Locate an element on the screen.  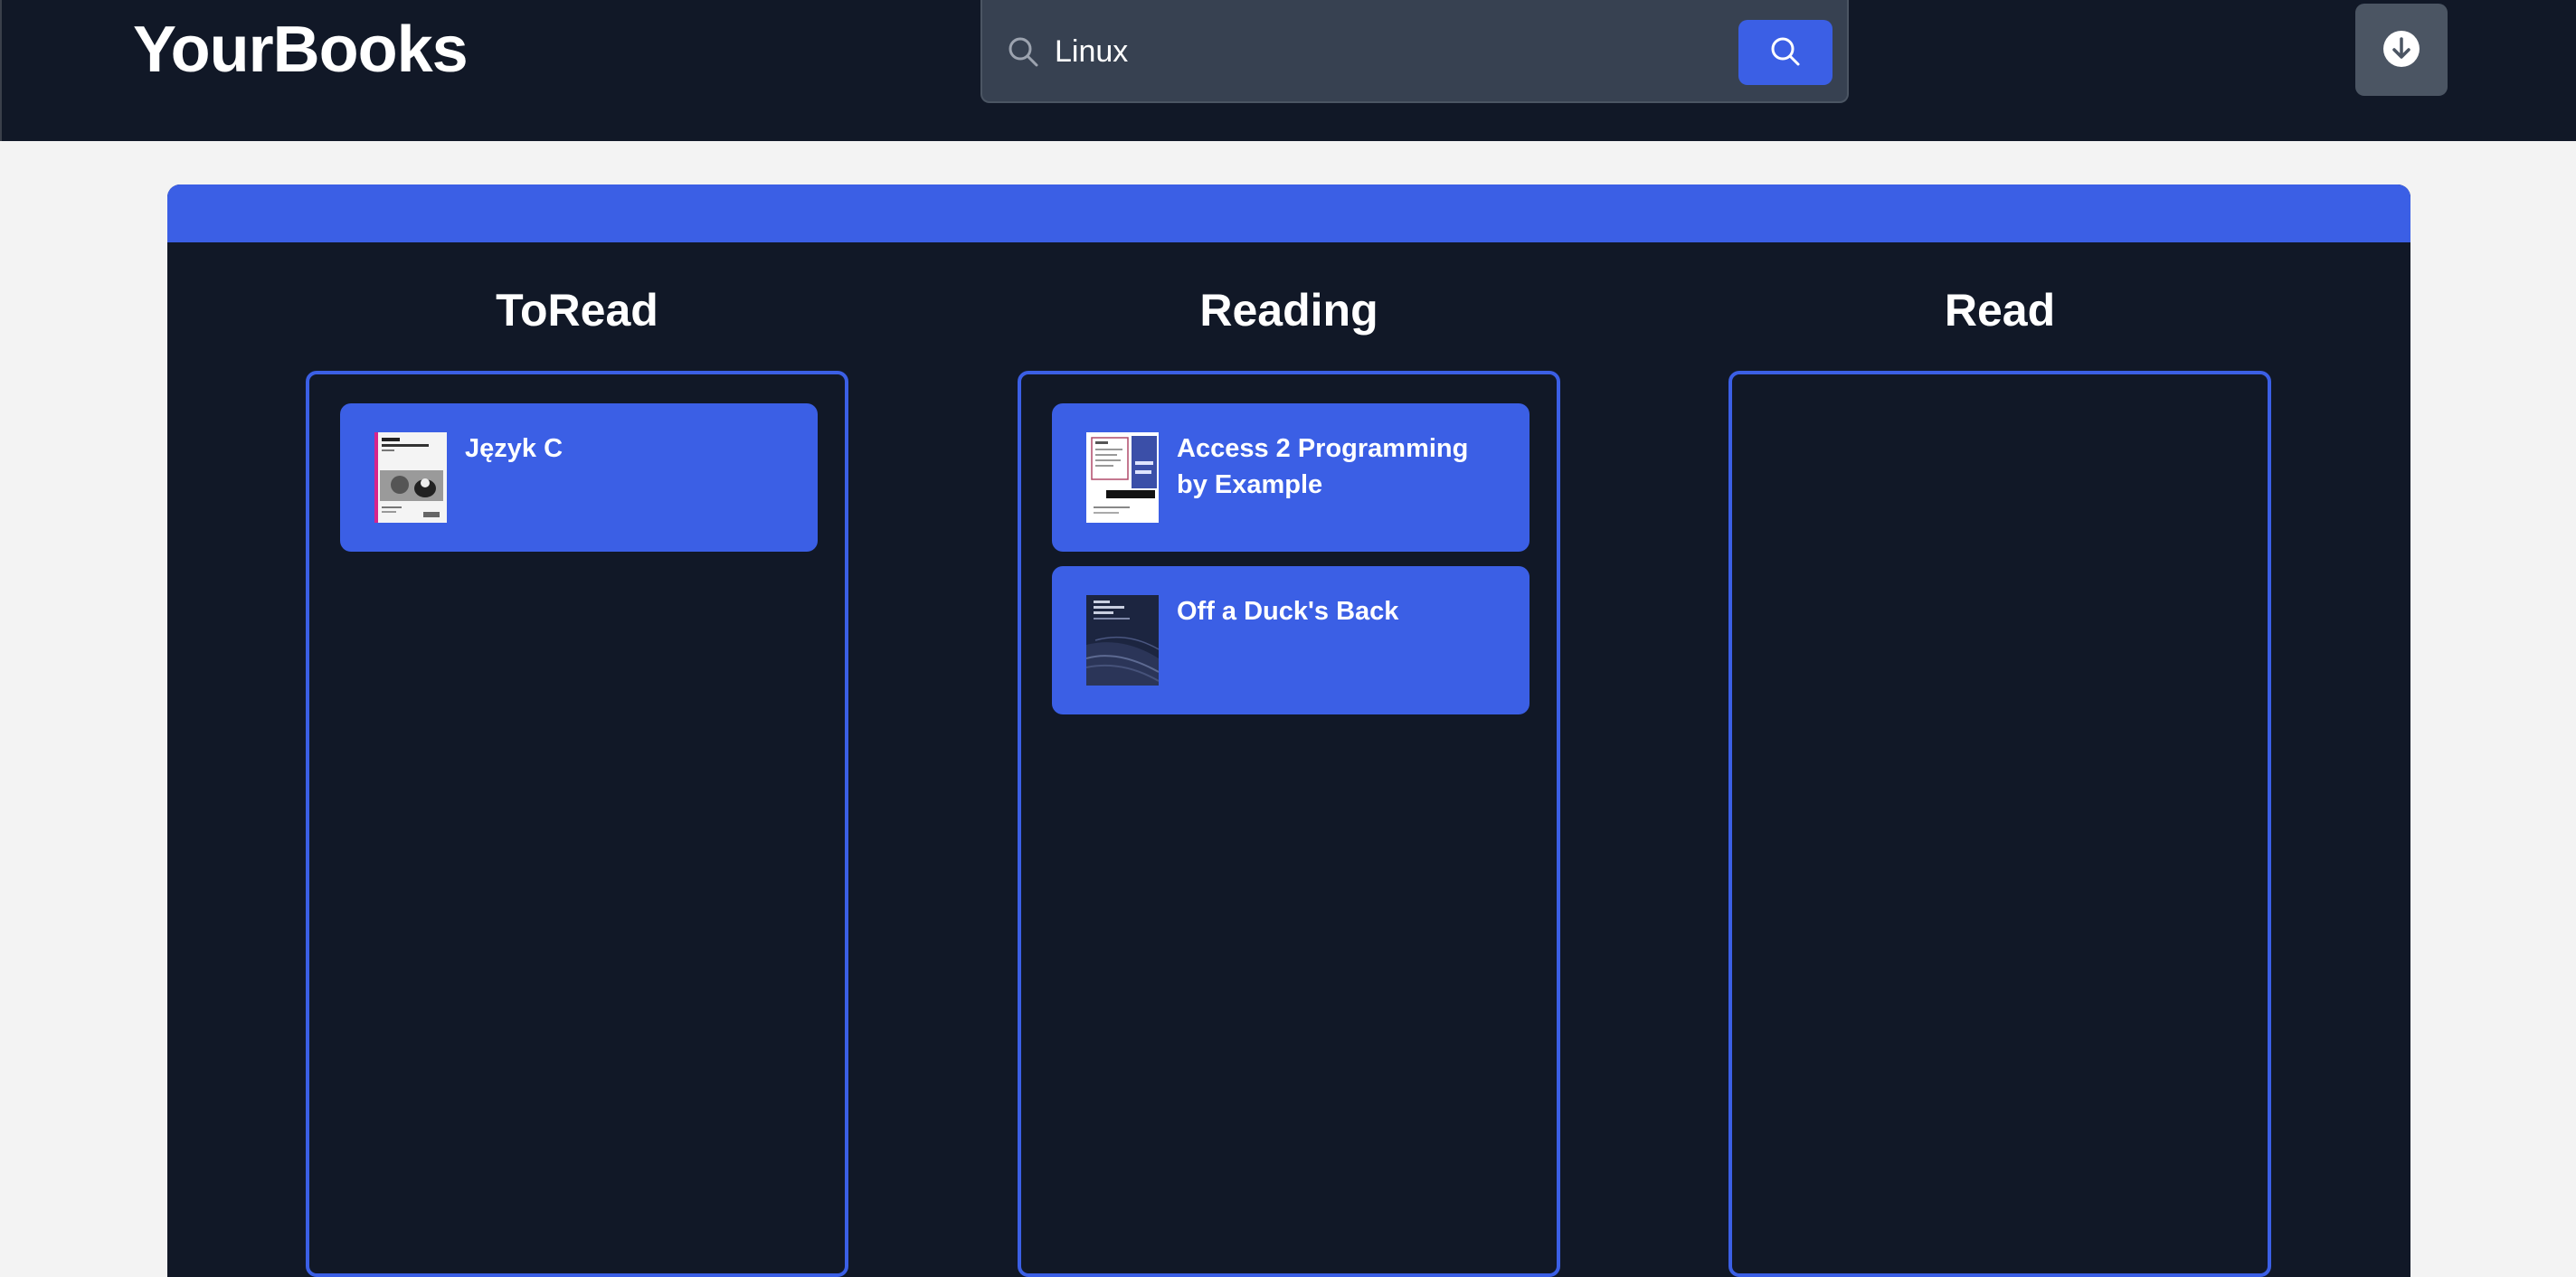
search-button is located at coordinates (1786, 52).